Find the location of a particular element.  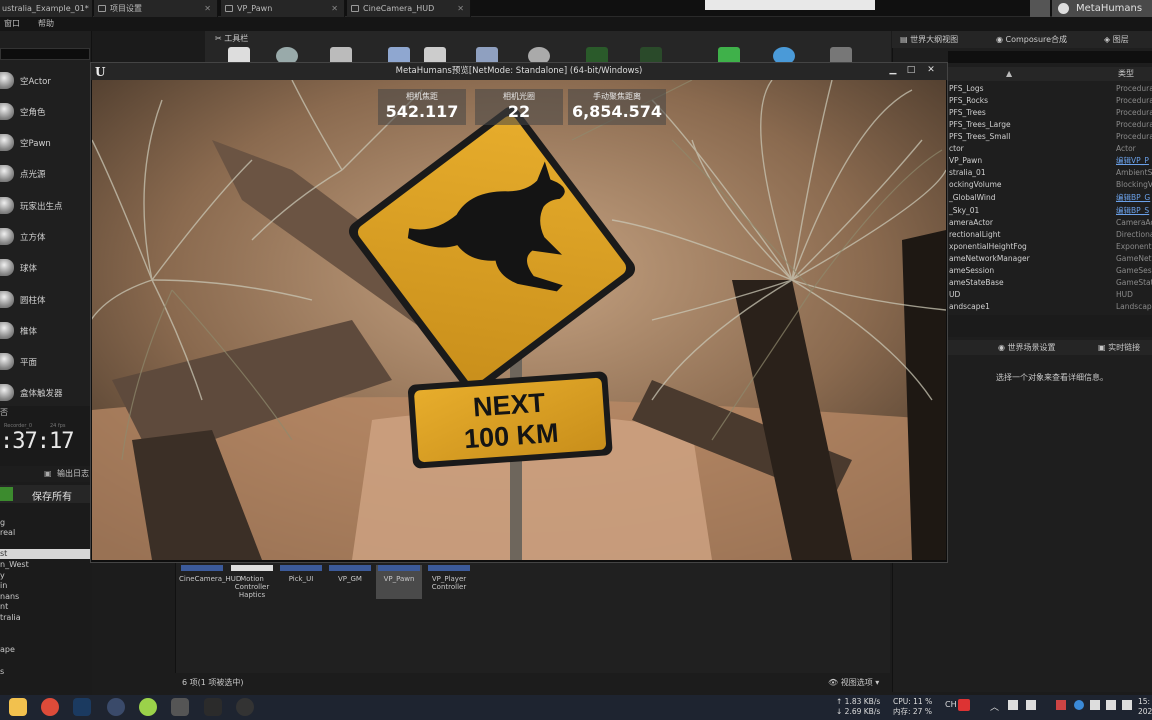

outliner-row: ctor Actor is located at coordinates (1050, 149).